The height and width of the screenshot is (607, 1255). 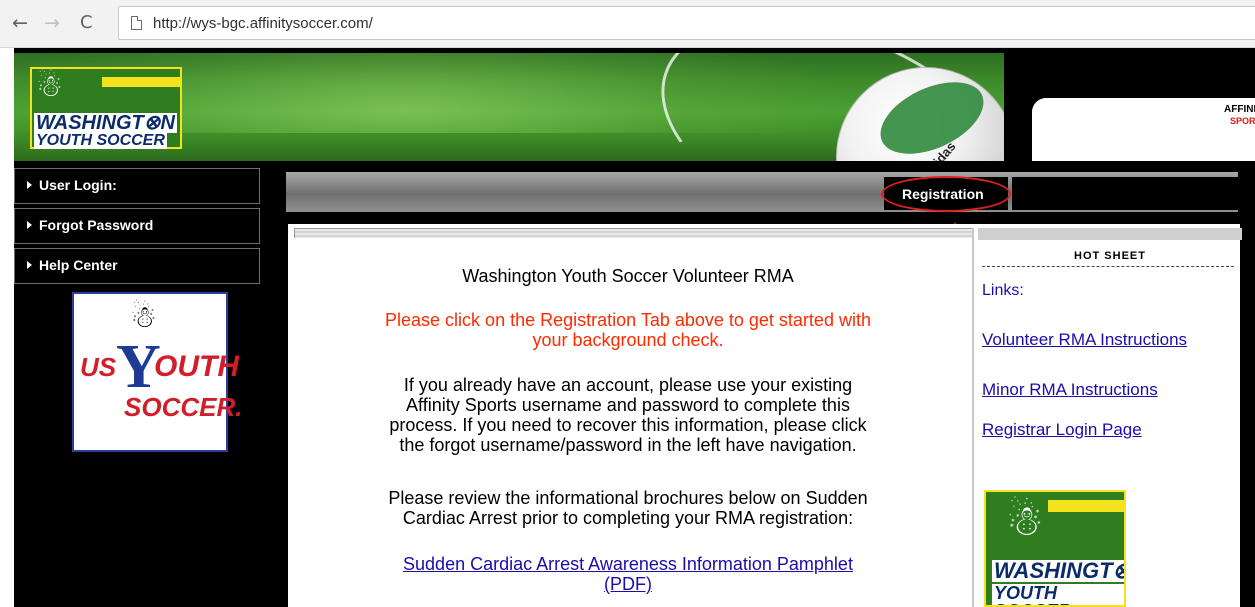 What do you see at coordinates (1062, 430) in the screenshot?
I see `link-registrar-login-page: Registrar Login Page` at bounding box center [1062, 430].